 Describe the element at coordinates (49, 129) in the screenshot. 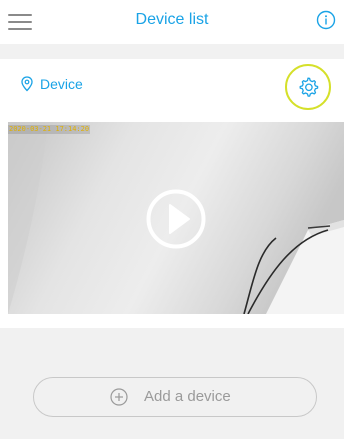

I see `video-timestamp: 2020-03-21 17:14:20` at that location.